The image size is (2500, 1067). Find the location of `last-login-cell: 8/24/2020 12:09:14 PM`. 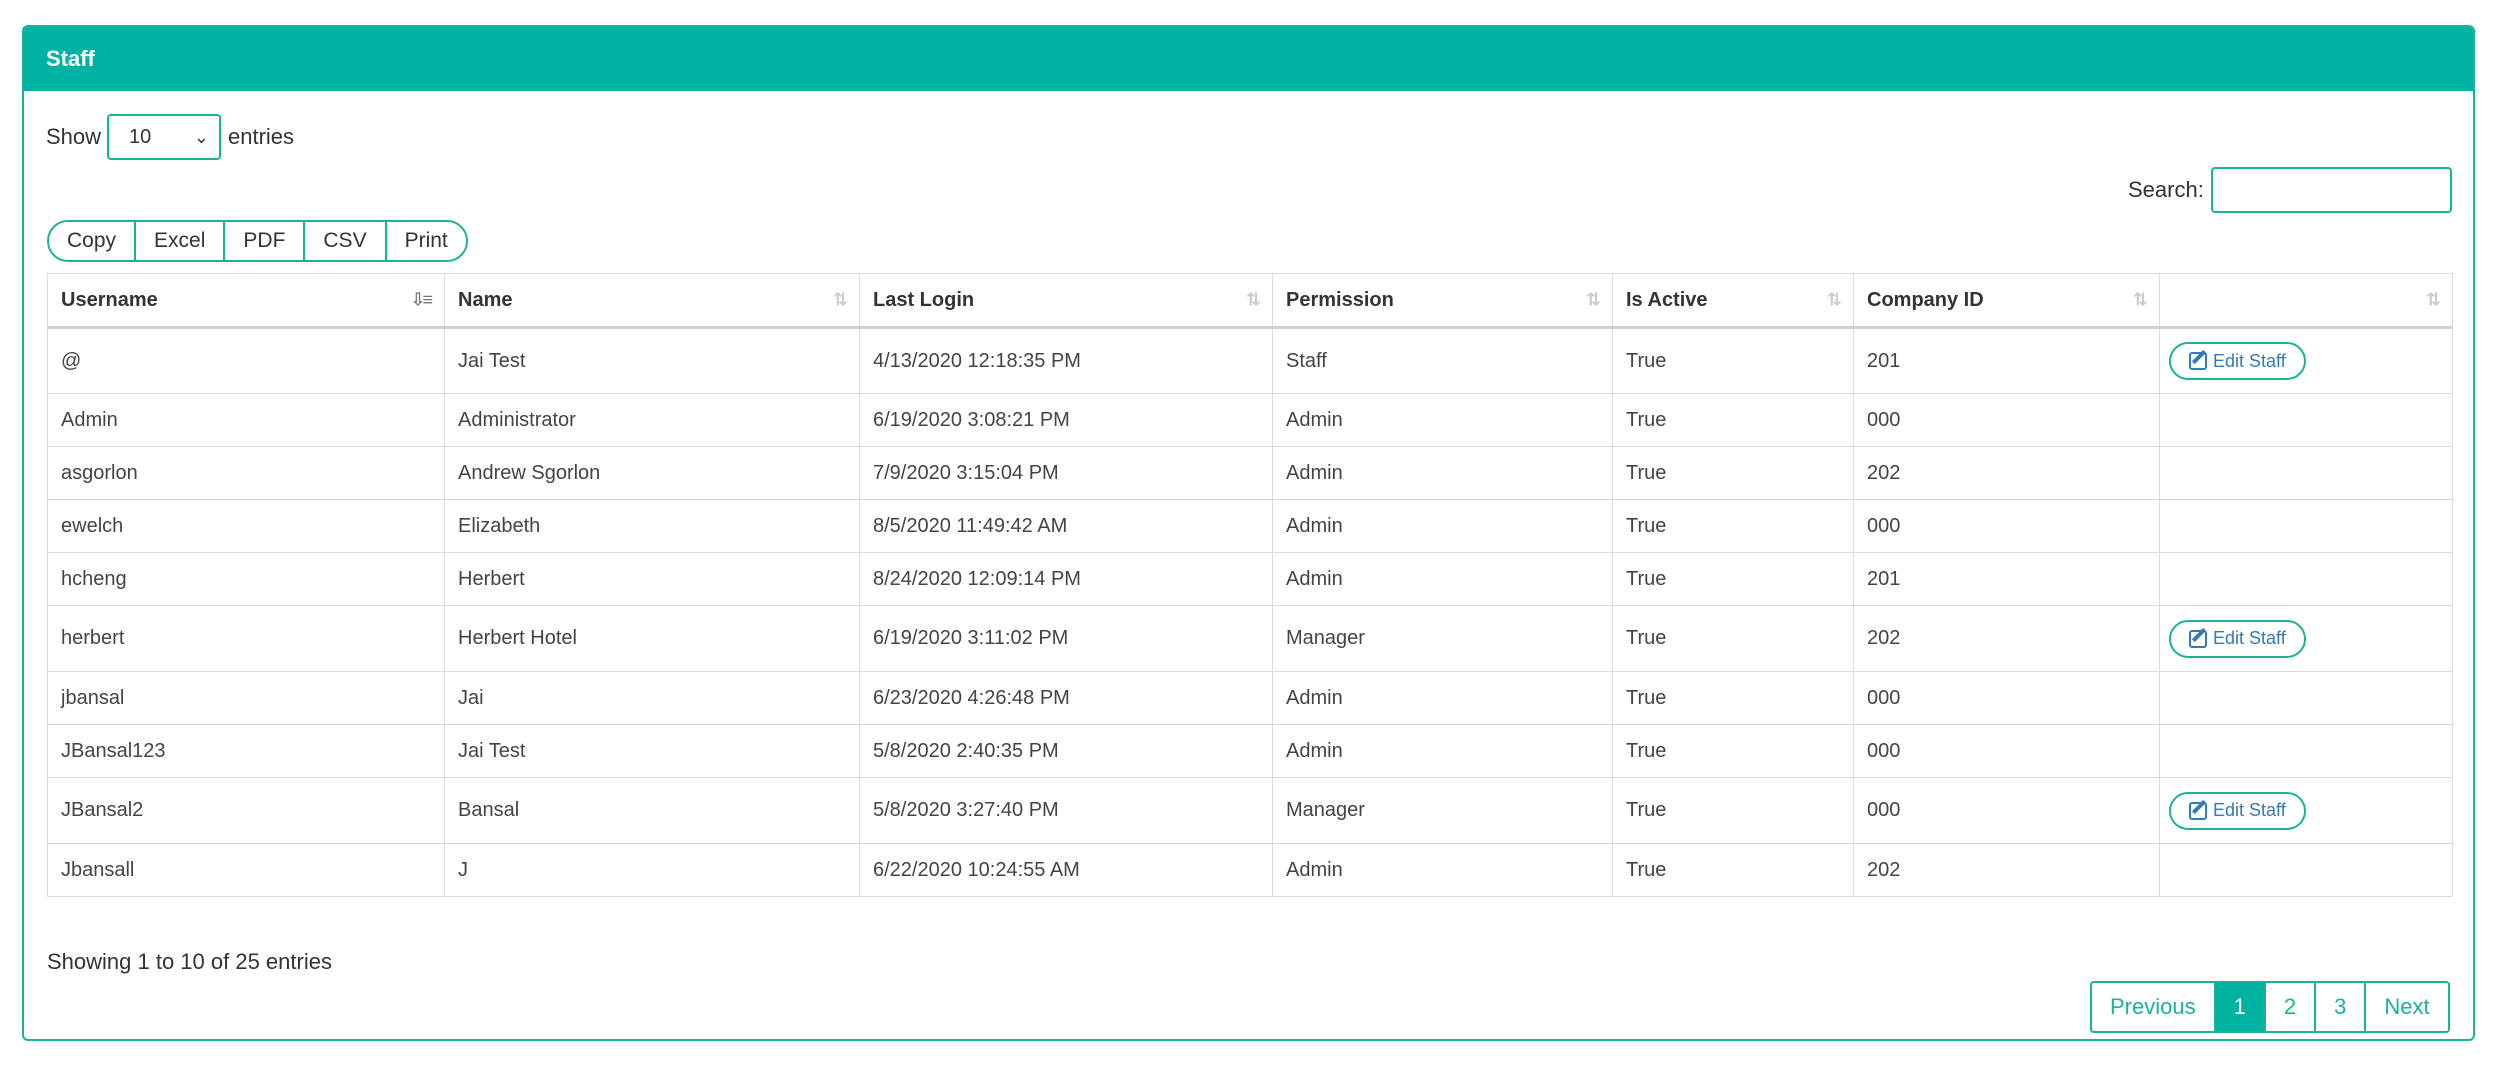

last-login-cell: 8/24/2020 12:09:14 PM is located at coordinates (1066, 579).